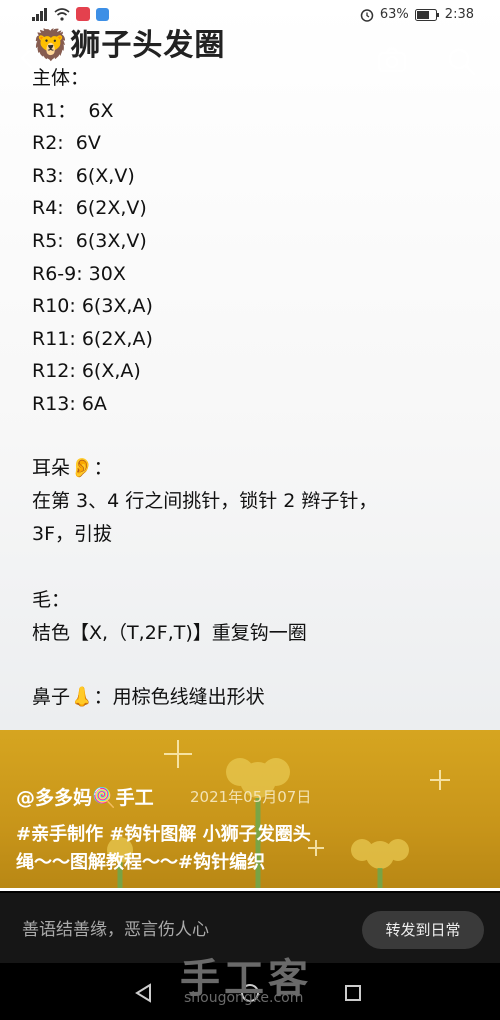 The width and height of the screenshot is (500, 1020). What do you see at coordinates (62, 14) in the screenshot?
I see `wifi-icon` at bounding box center [62, 14].